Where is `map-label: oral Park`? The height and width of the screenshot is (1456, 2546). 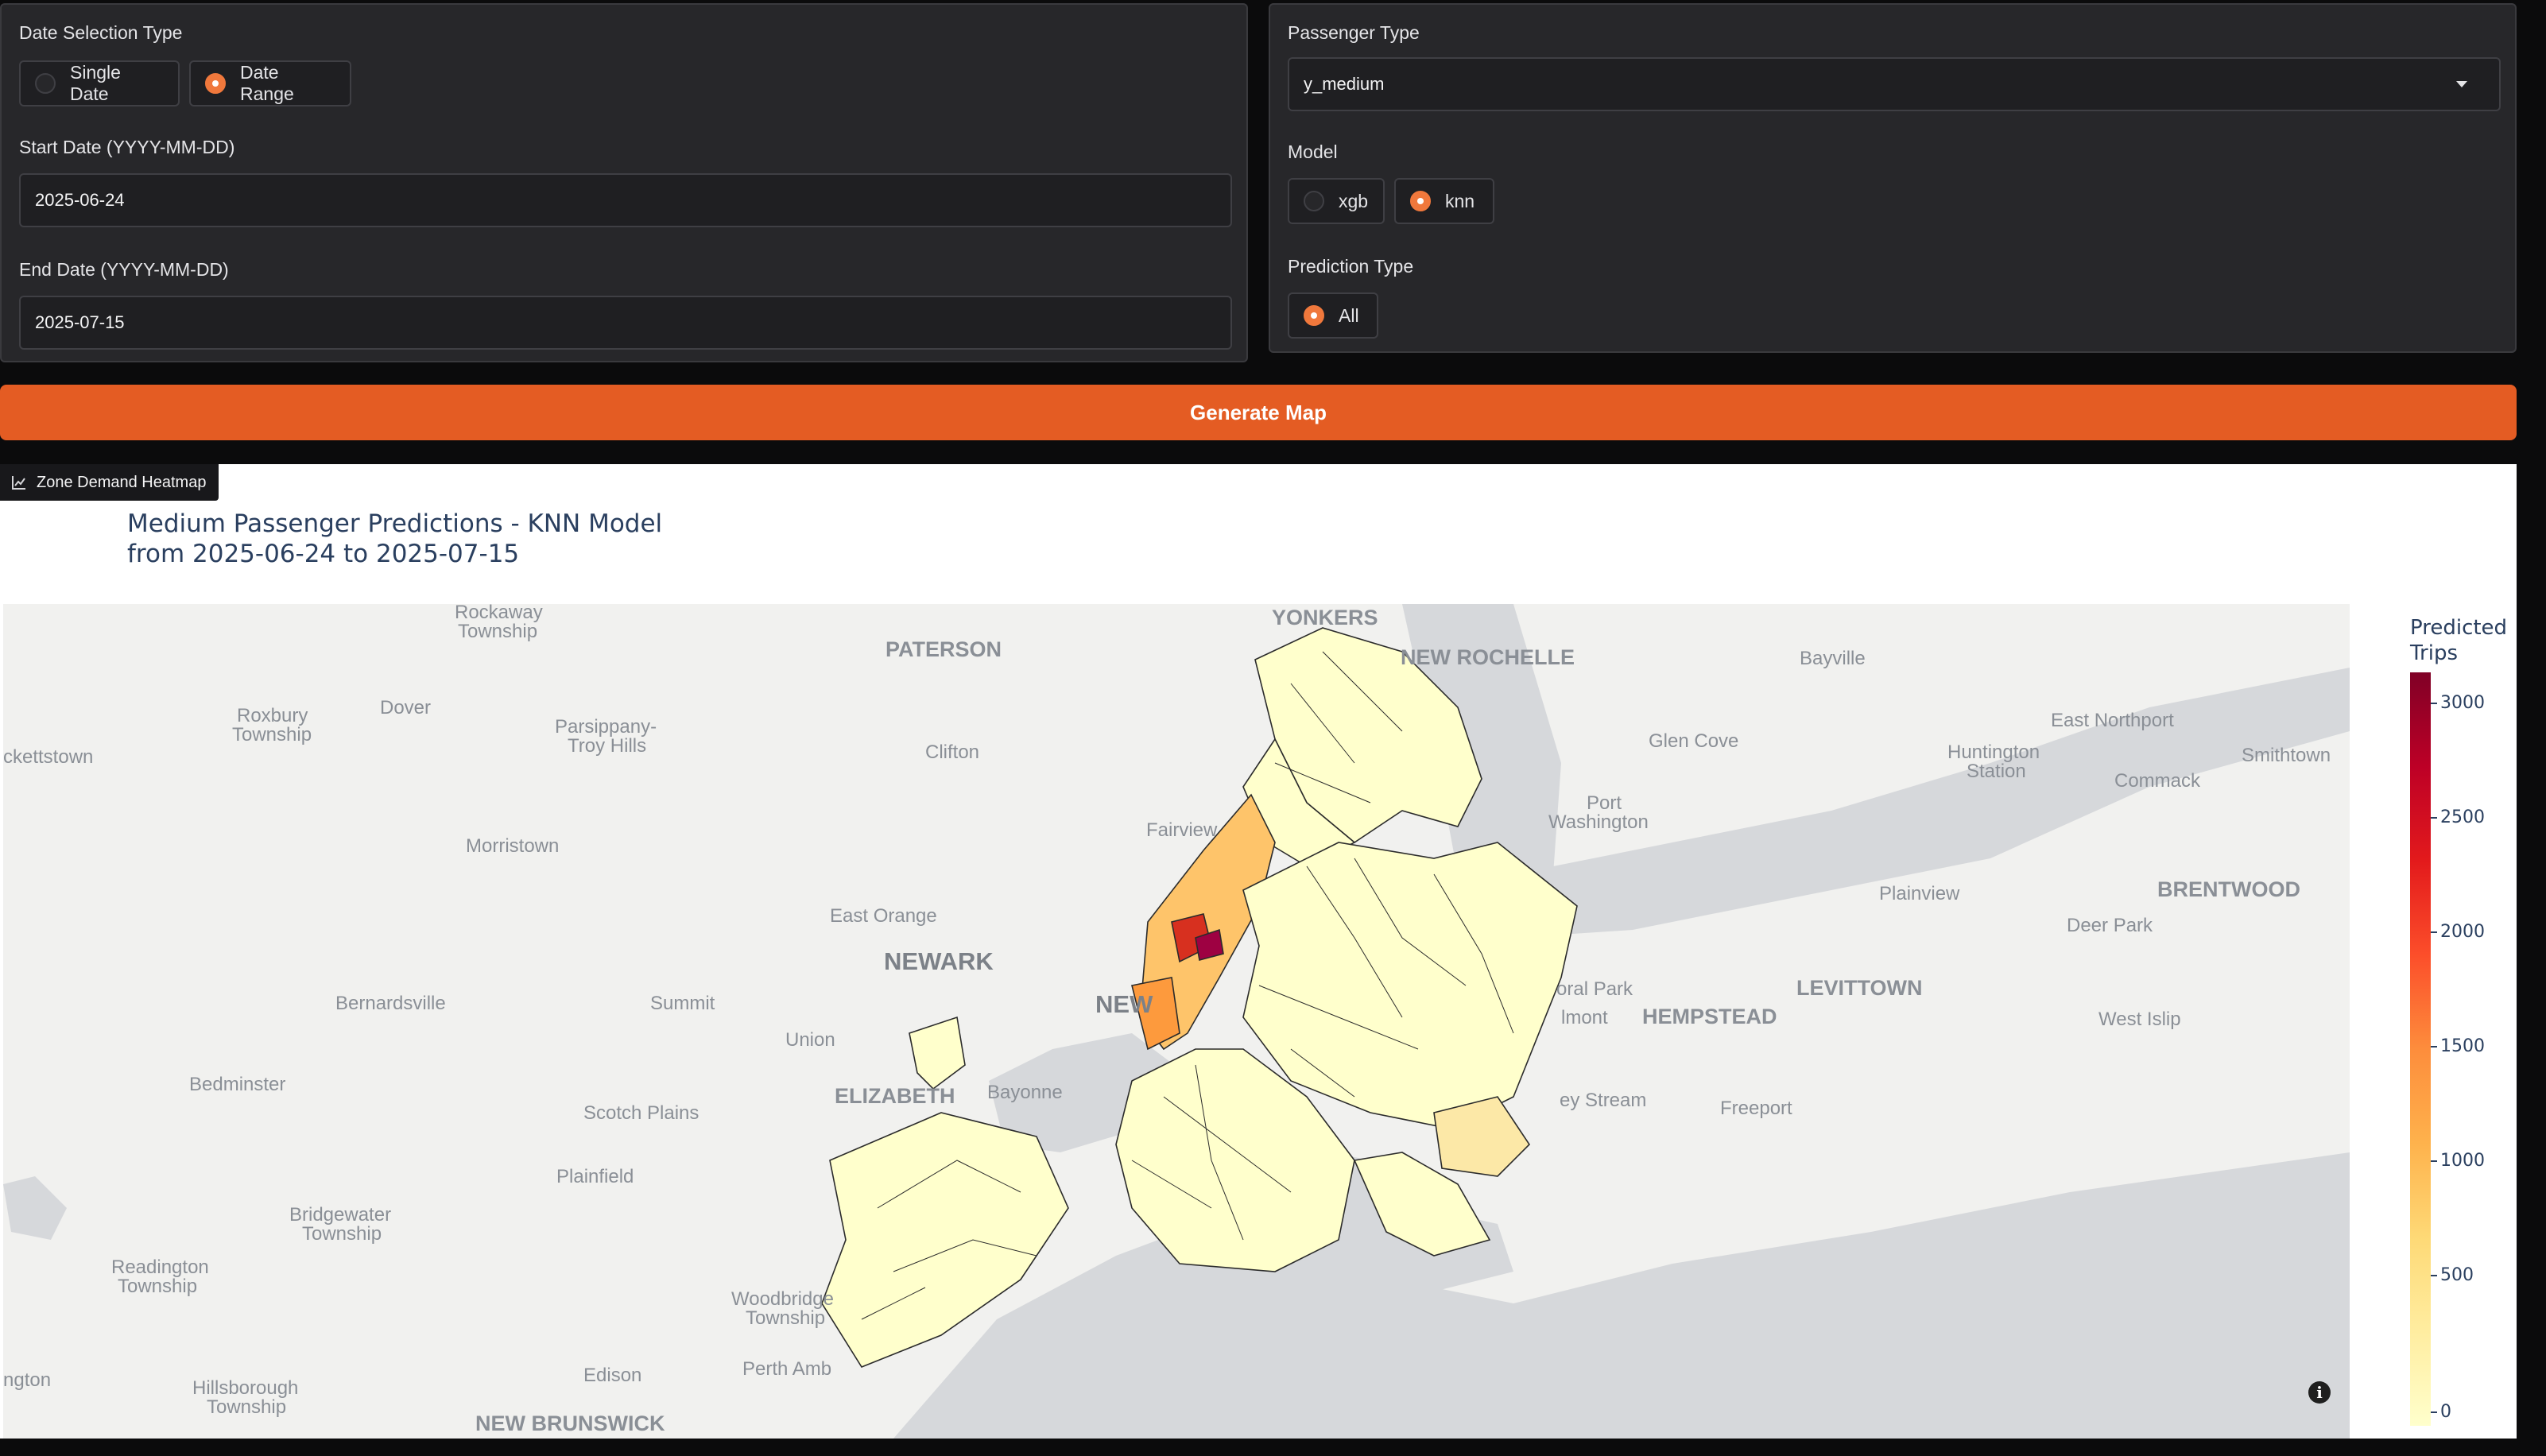 map-label: oral Park is located at coordinates (1595, 989).